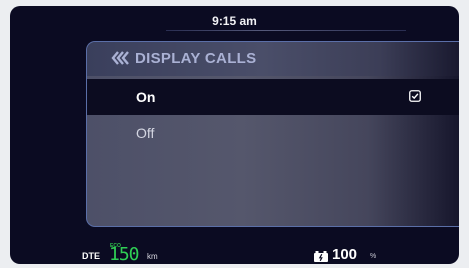  What do you see at coordinates (415, 96) in the screenshot?
I see `checkbox-checked-icon` at bounding box center [415, 96].